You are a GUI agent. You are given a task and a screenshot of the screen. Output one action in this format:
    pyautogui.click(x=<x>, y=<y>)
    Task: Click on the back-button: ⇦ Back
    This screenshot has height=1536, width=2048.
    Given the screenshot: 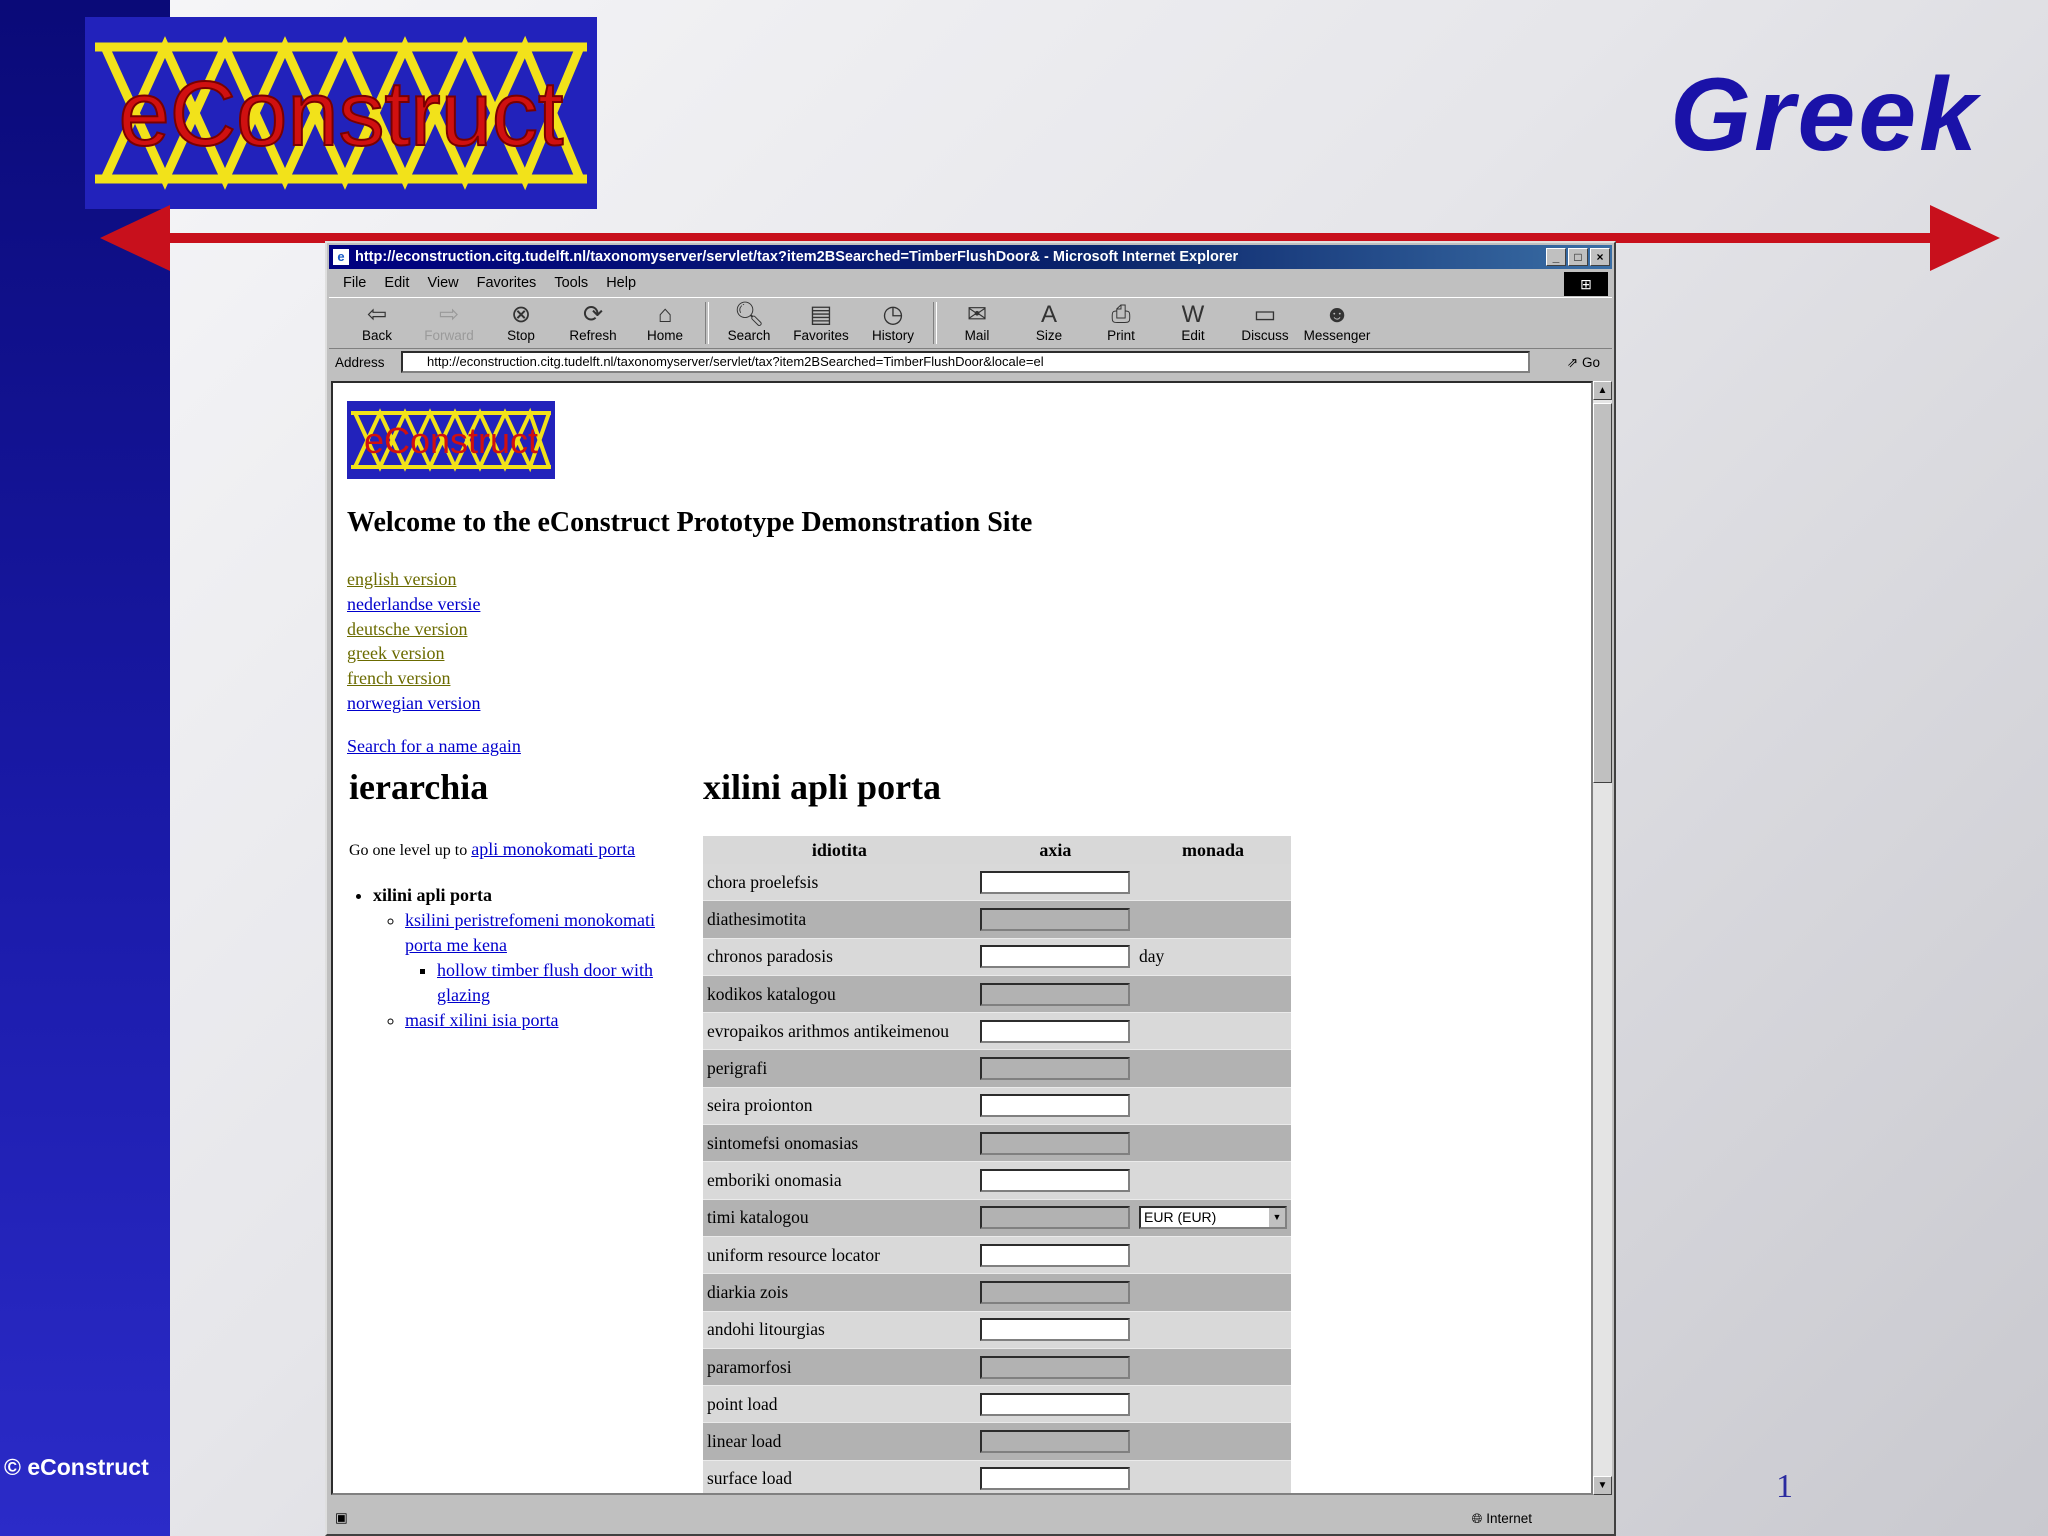 What is the action you would take?
    pyautogui.click(x=377, y=323)
    